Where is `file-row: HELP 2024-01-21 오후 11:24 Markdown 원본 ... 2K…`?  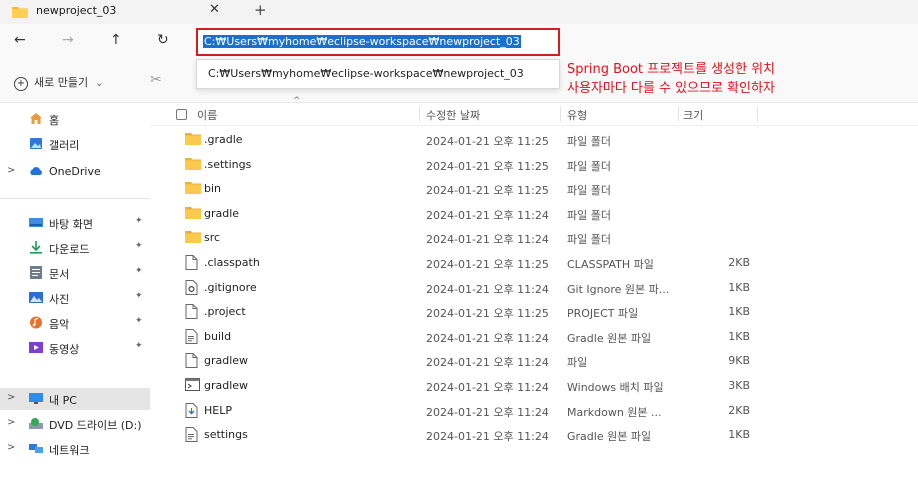
file-row: HELP 2024-01-21 오후 11:24 Markdown 원본 ... 2K… is located at coordinates (534, 410).